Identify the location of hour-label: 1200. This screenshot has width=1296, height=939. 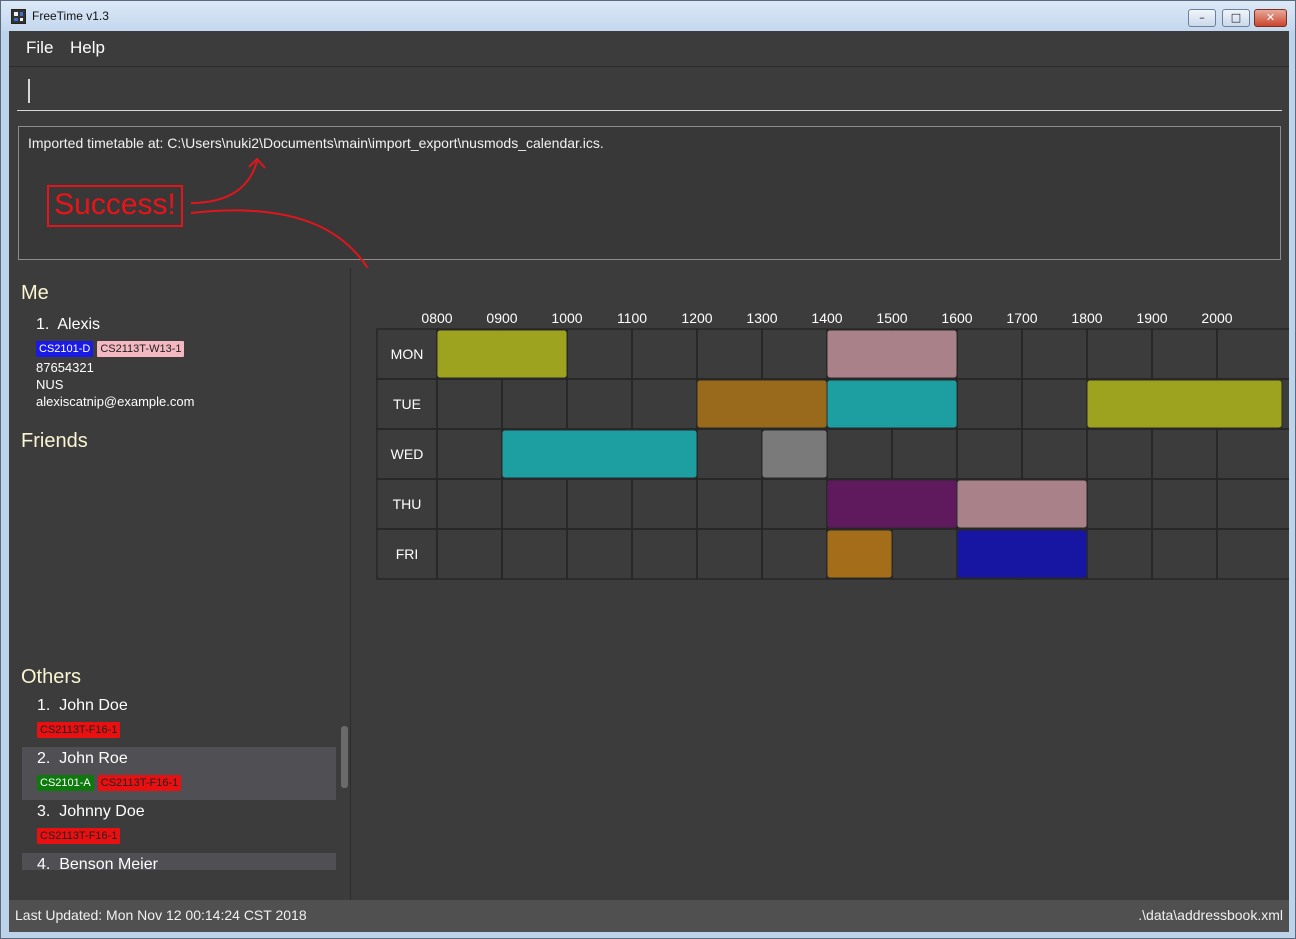
(696, 318).